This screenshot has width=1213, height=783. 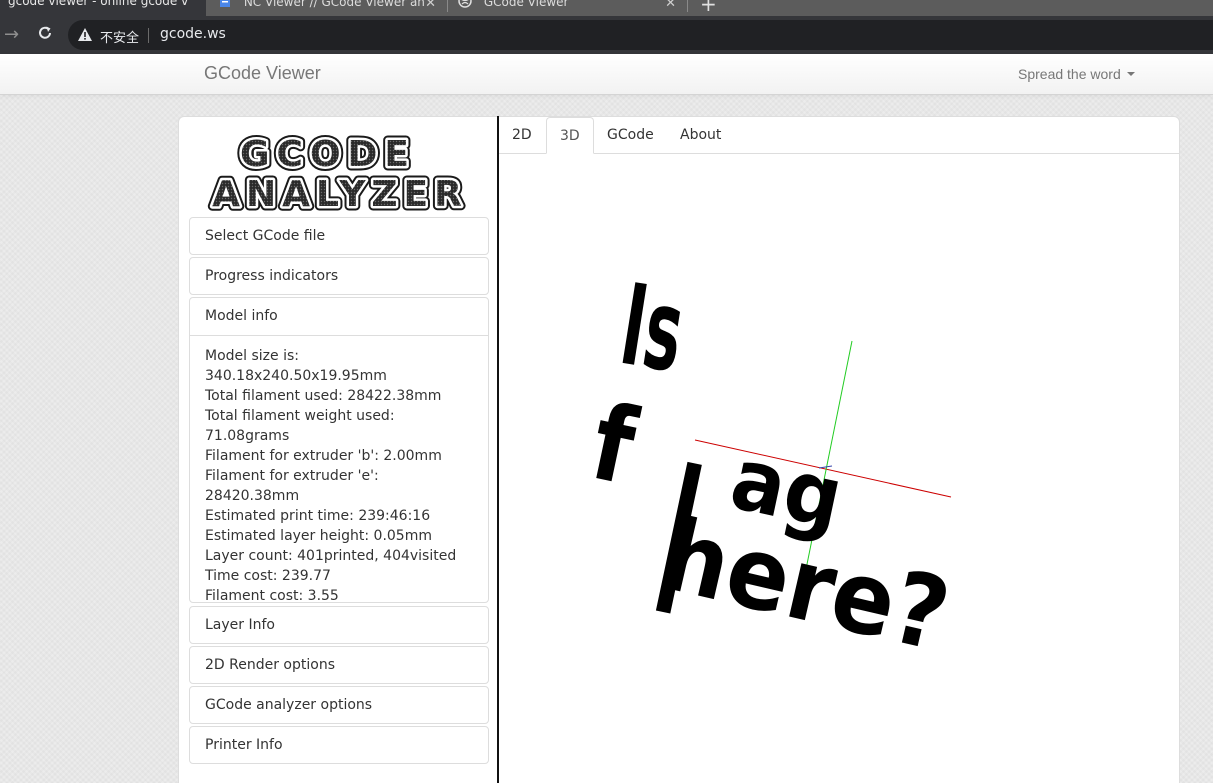 What do you see at coordinates (323, 396) in the screenshot?
I see `model-info-line: Total filament used: 28422.38mm` at bounding box center [323, 396].